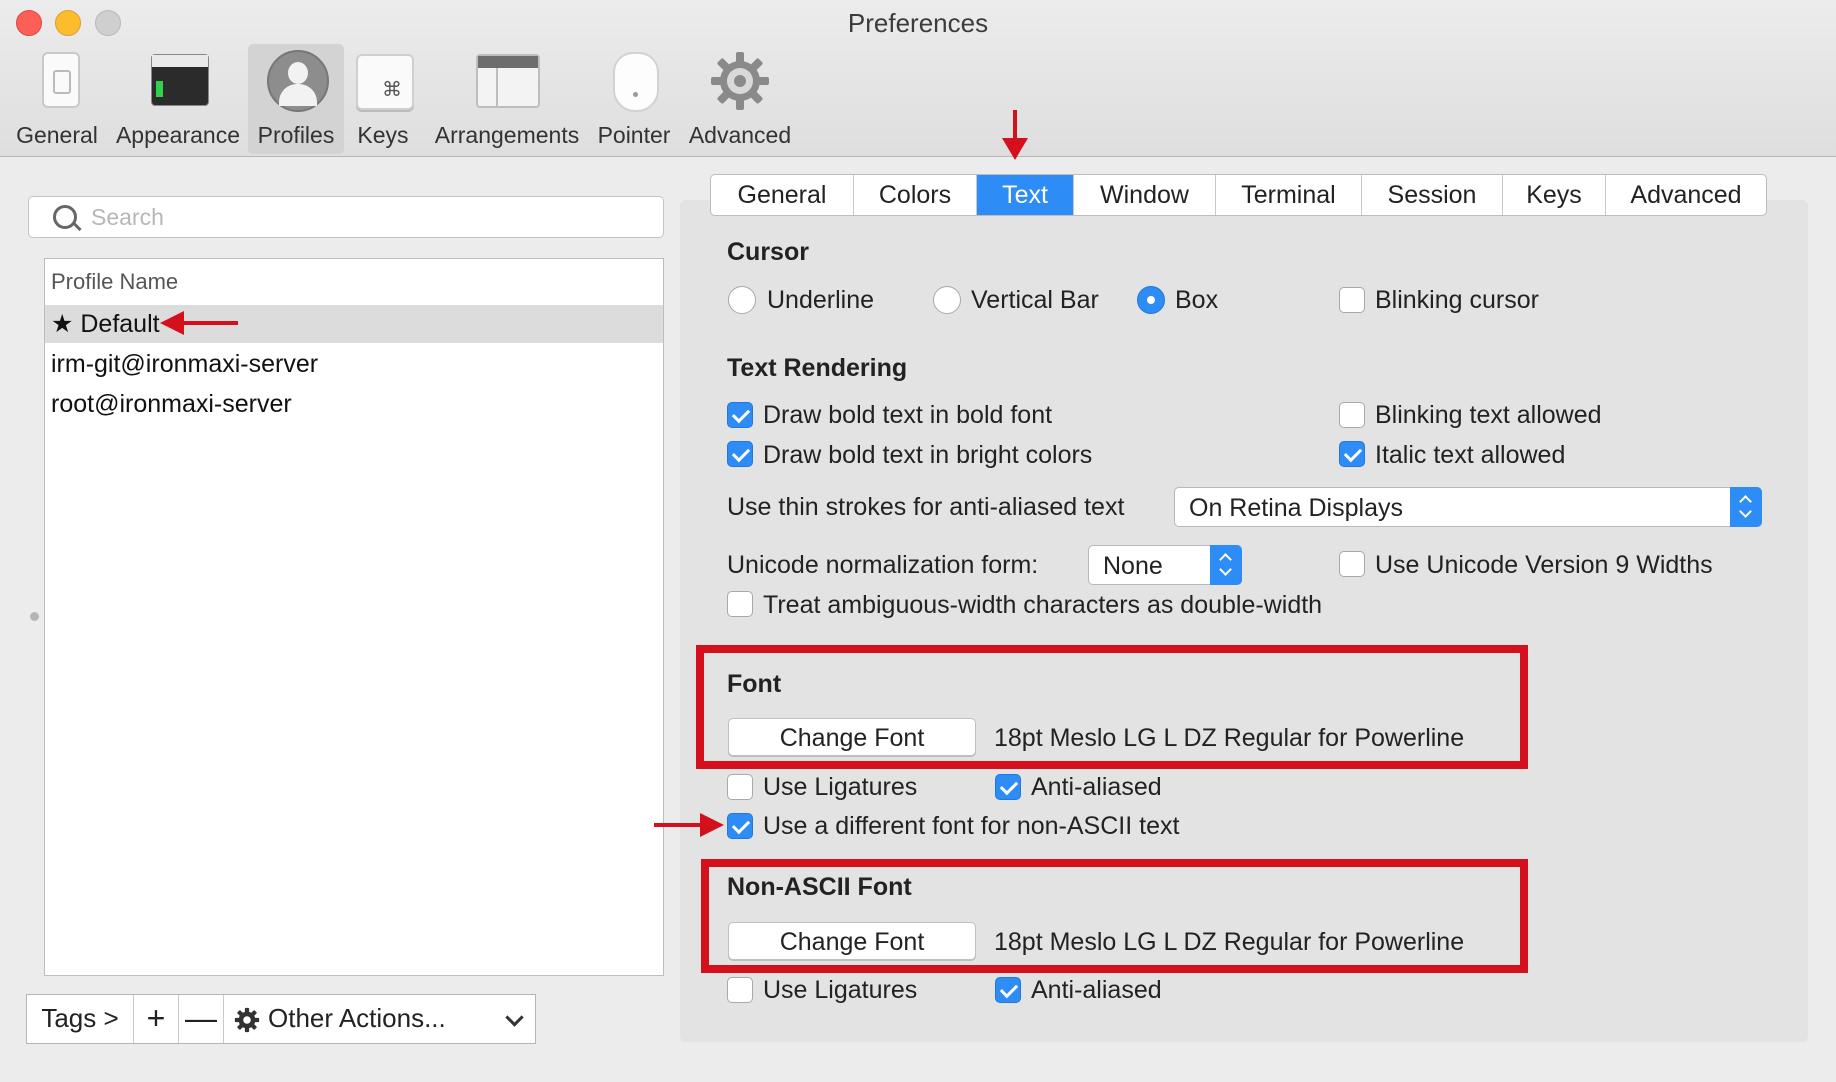 The image size is (1836, 1082). What do you see at coordinates (1165, 565) in the screenshot?
I see `unicode-normalization-popup: None` at bounding box center [1165, 565].